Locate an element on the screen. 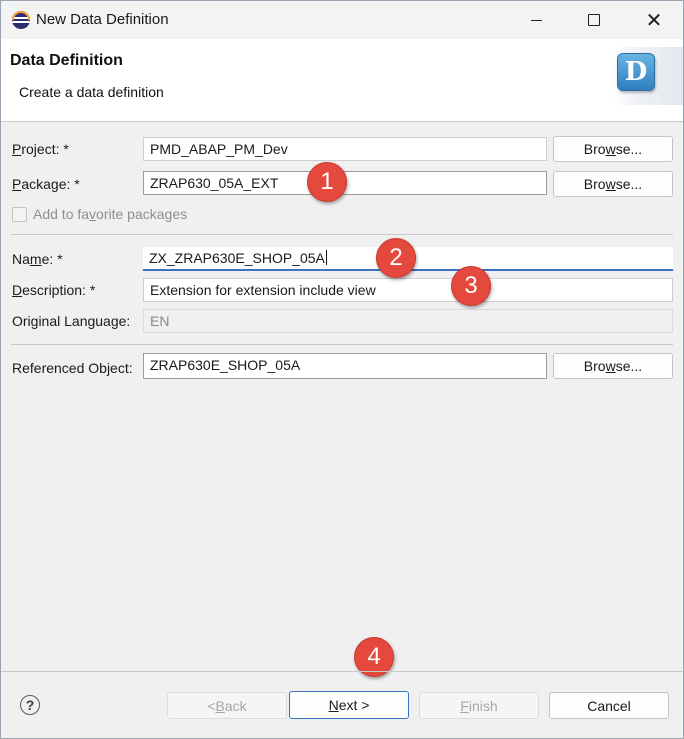 The image size is (684, 739). eclipse-app-icon is located at coordinates (21, 20).